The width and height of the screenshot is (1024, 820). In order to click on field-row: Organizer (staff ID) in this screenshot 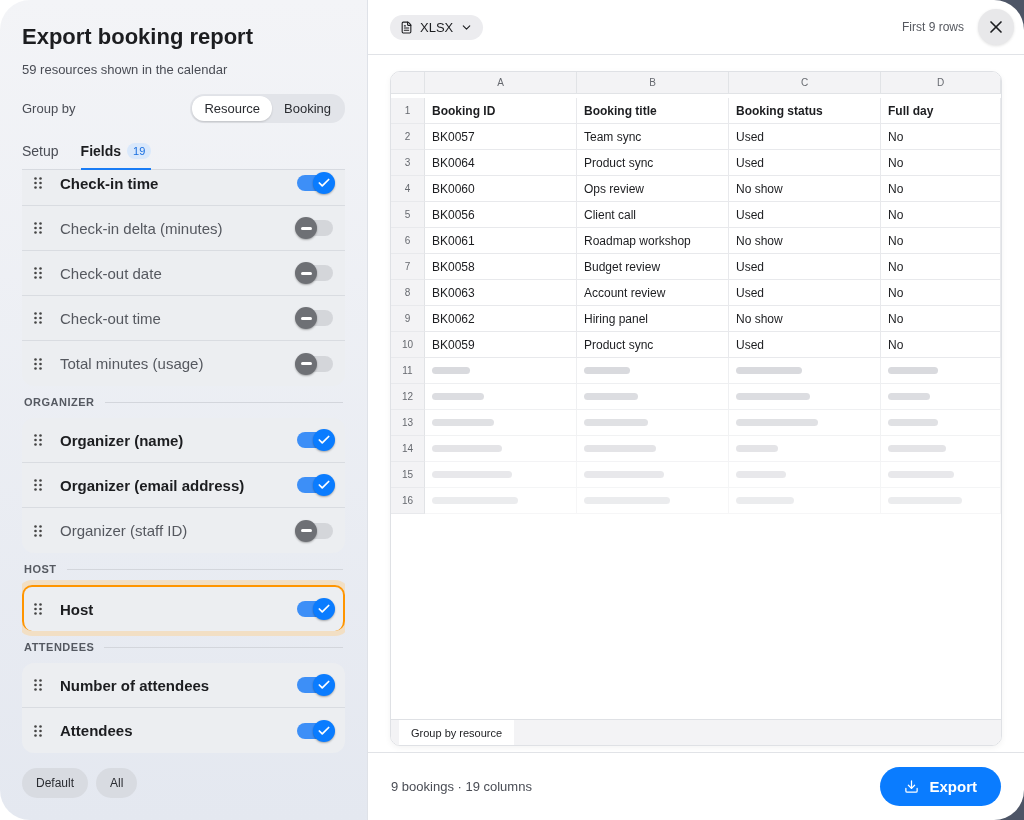, I will do `click(183, 530)`.